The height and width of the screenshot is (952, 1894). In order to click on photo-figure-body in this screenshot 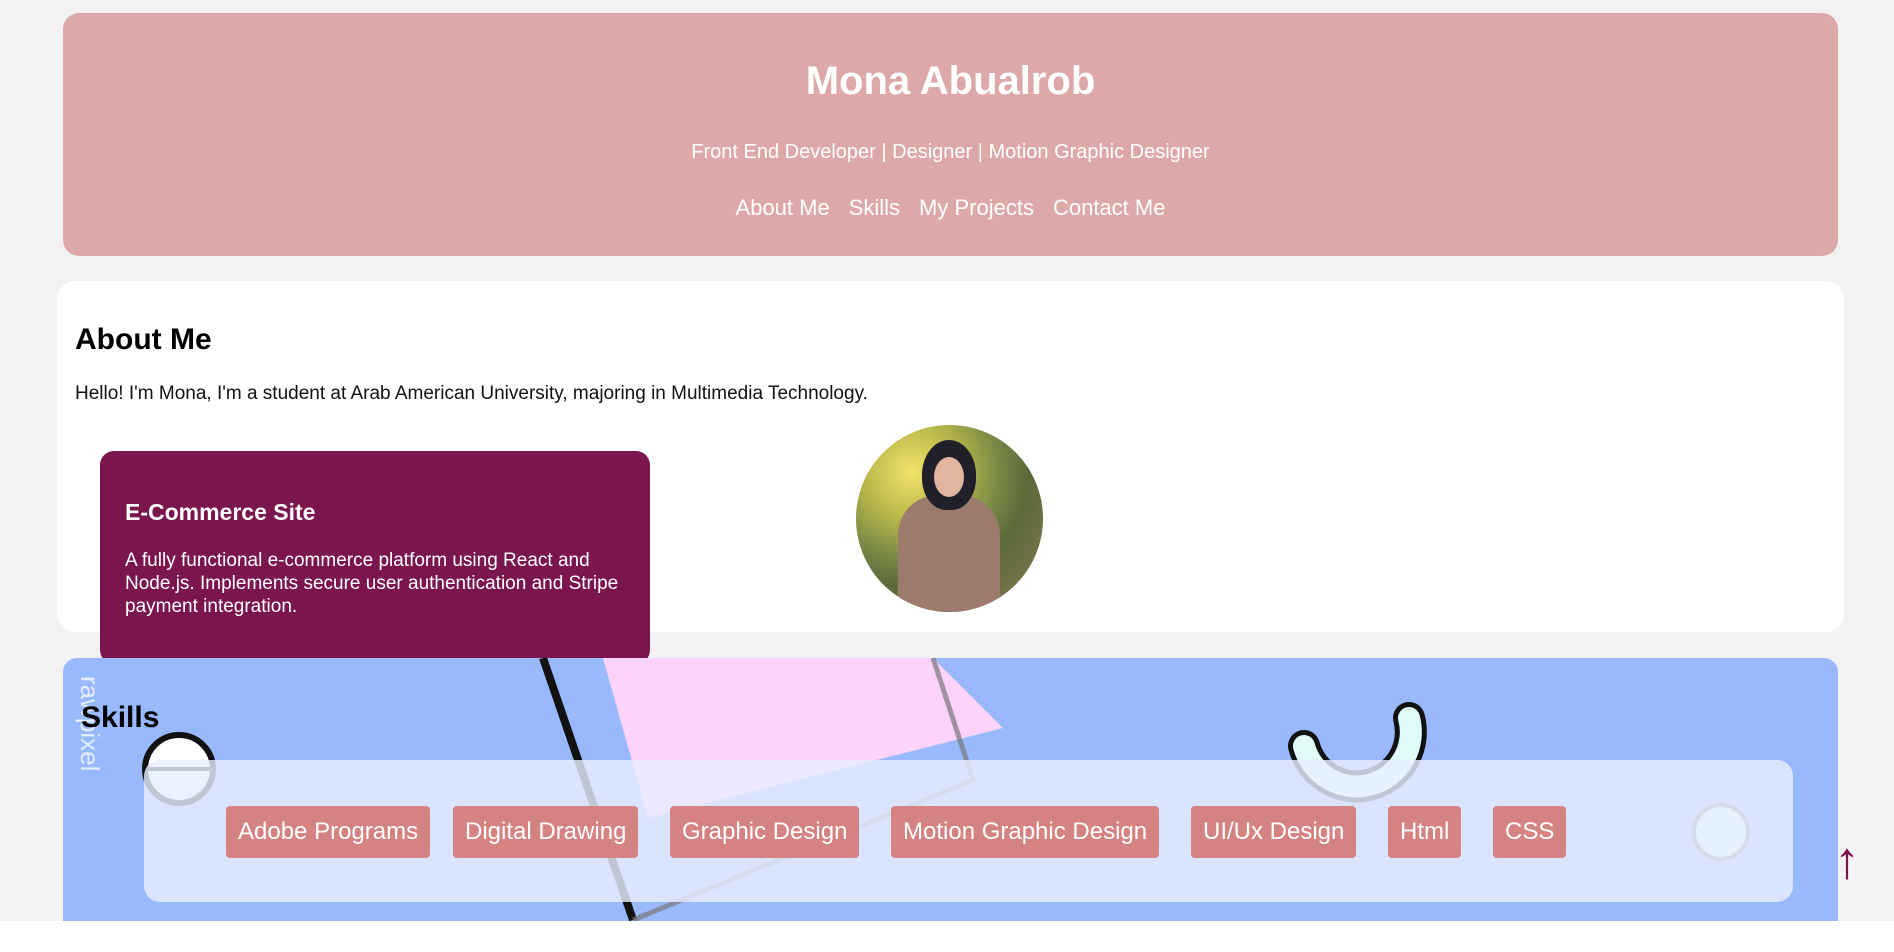, I will do `click(949, 553)`.